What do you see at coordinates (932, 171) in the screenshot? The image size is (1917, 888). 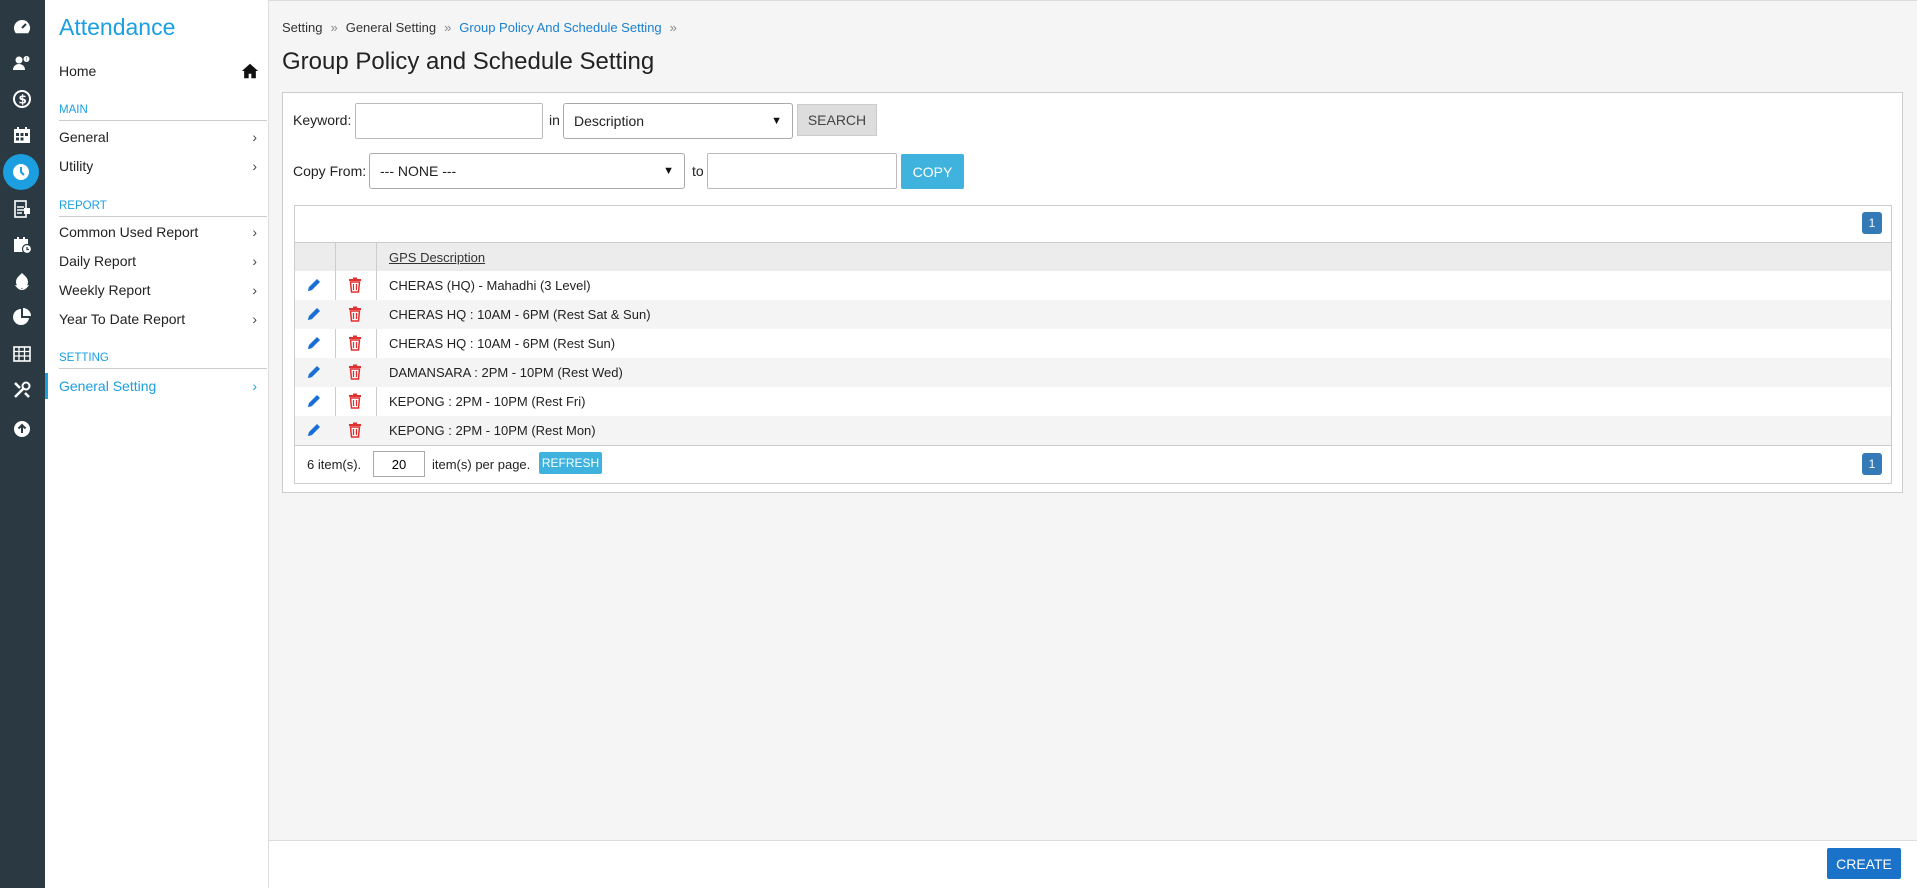 I see `copy-button: COPY` at bounding box center [932, 171].